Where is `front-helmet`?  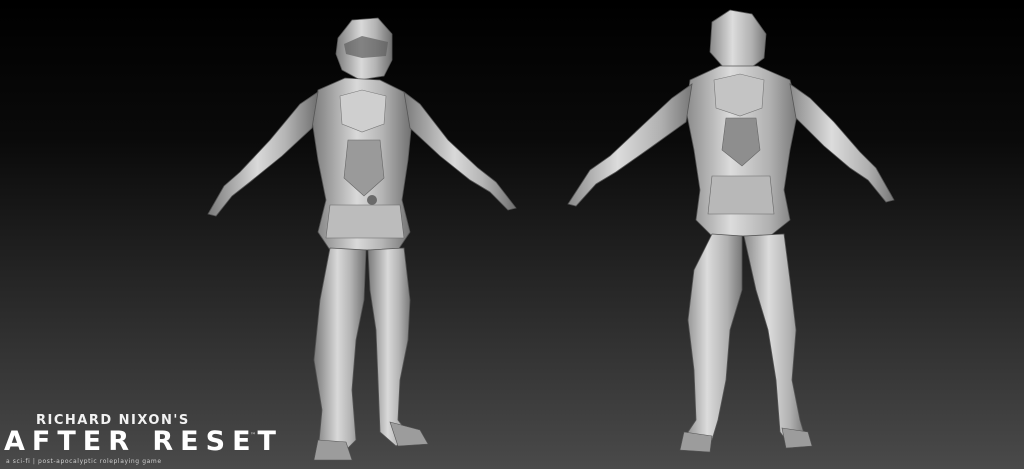 front-helmet is located at coordinates (364, 49).